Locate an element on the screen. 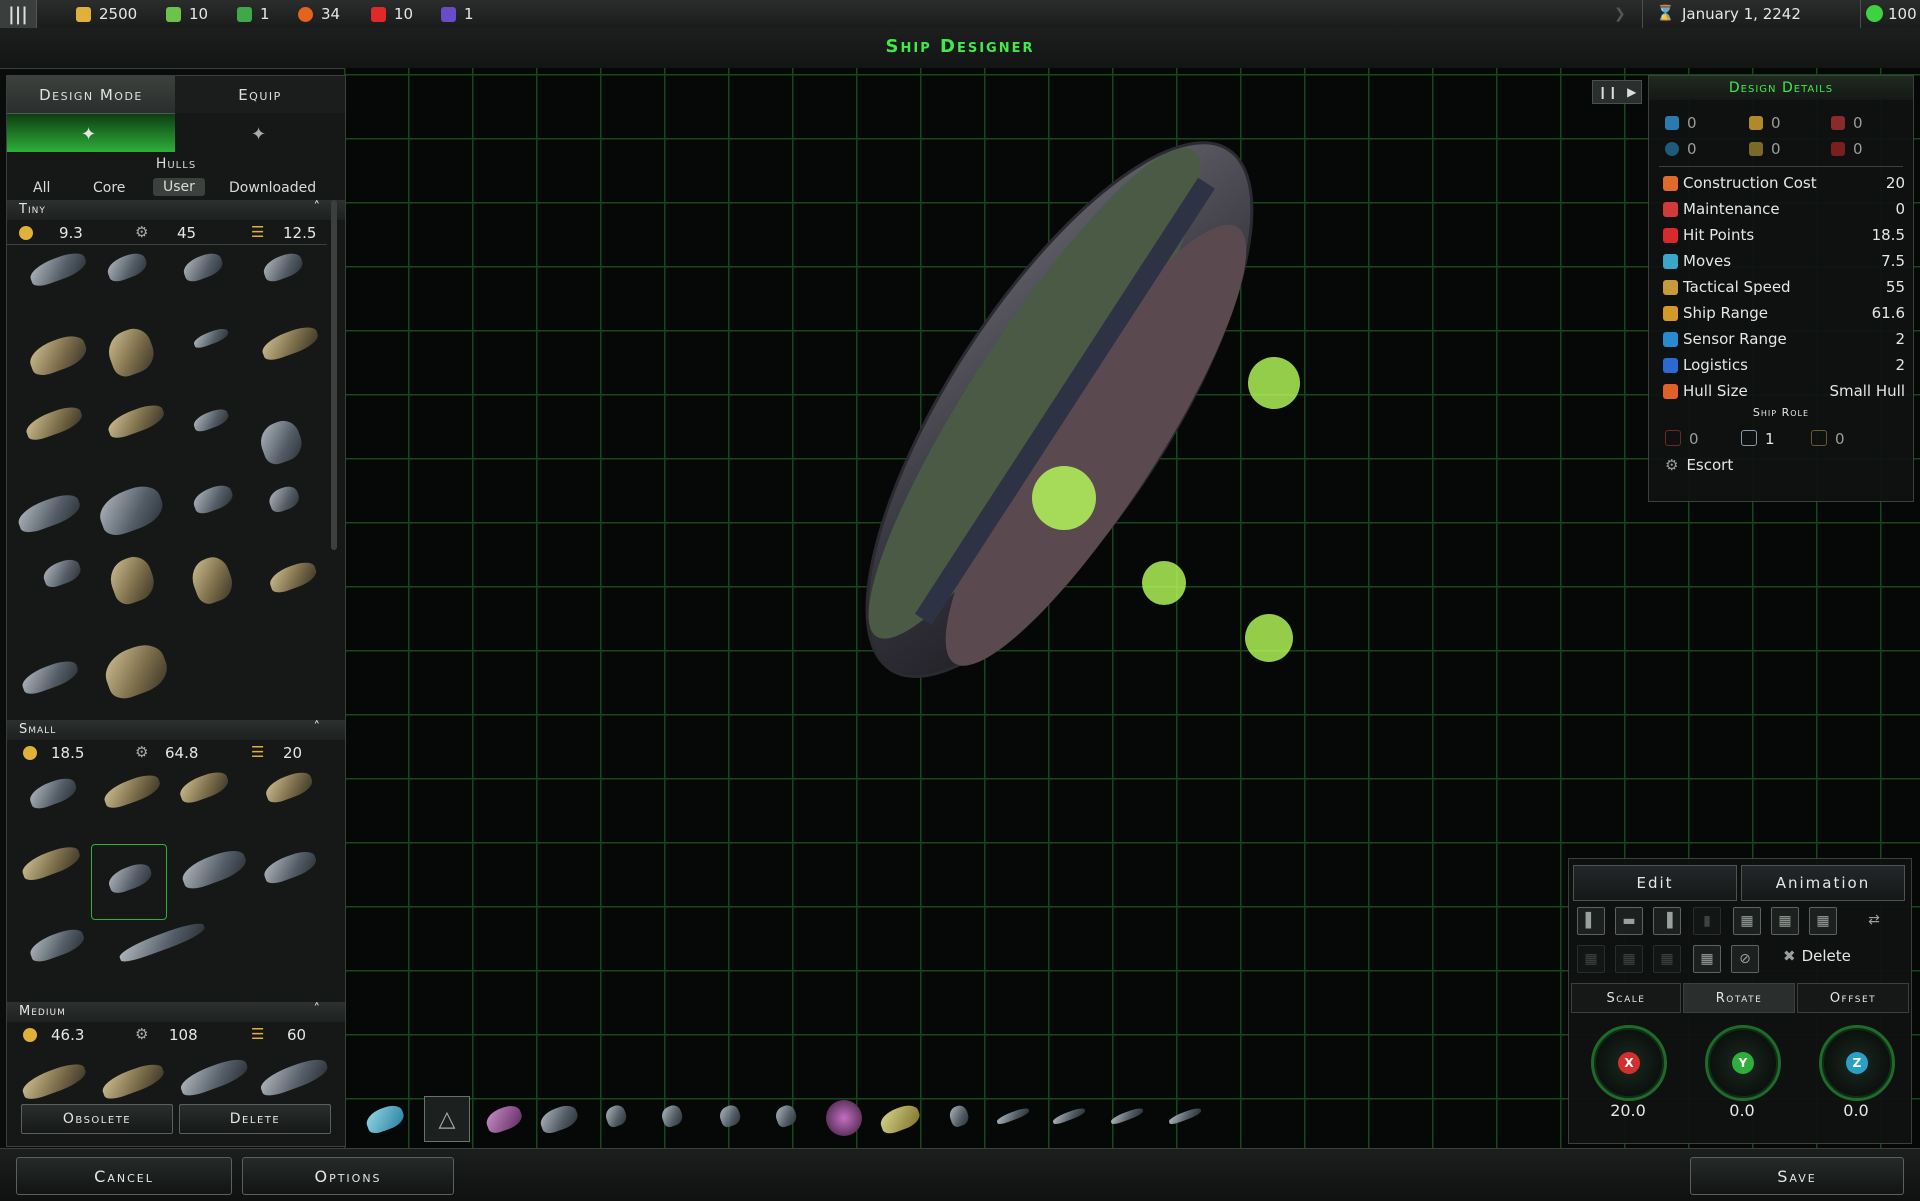  rotate-z-dial: Z is located at coordinates (1857, 1063).